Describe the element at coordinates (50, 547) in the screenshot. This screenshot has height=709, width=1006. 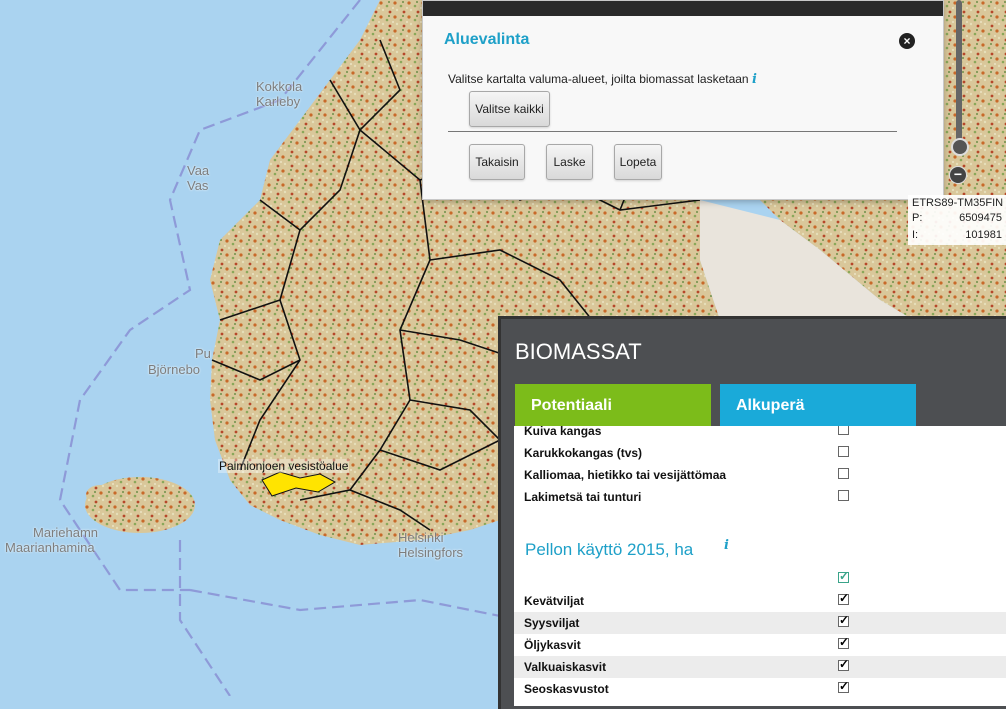
I see `place-label-maarianhamina: Maarianhamina` at that location.